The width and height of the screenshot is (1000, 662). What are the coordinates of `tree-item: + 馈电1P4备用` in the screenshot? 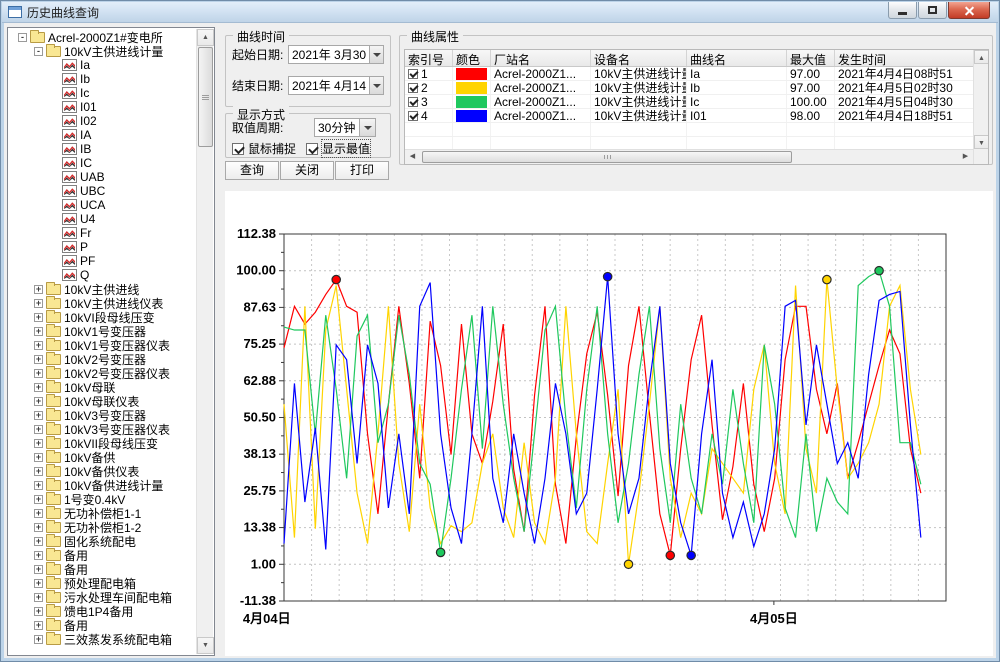 It's located at (102, 611).